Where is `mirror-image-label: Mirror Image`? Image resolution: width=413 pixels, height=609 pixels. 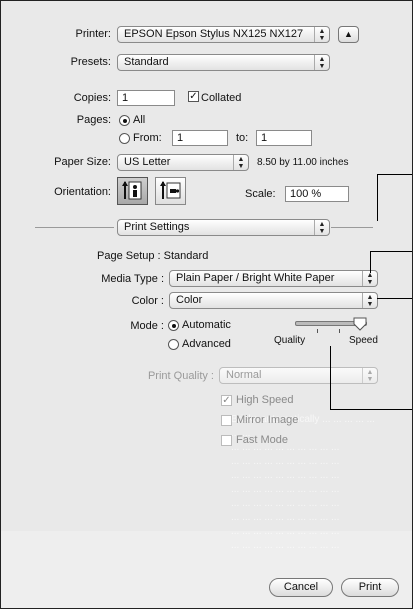 mirror-image-label: Mirror Image is located at coordinates (267, 420).